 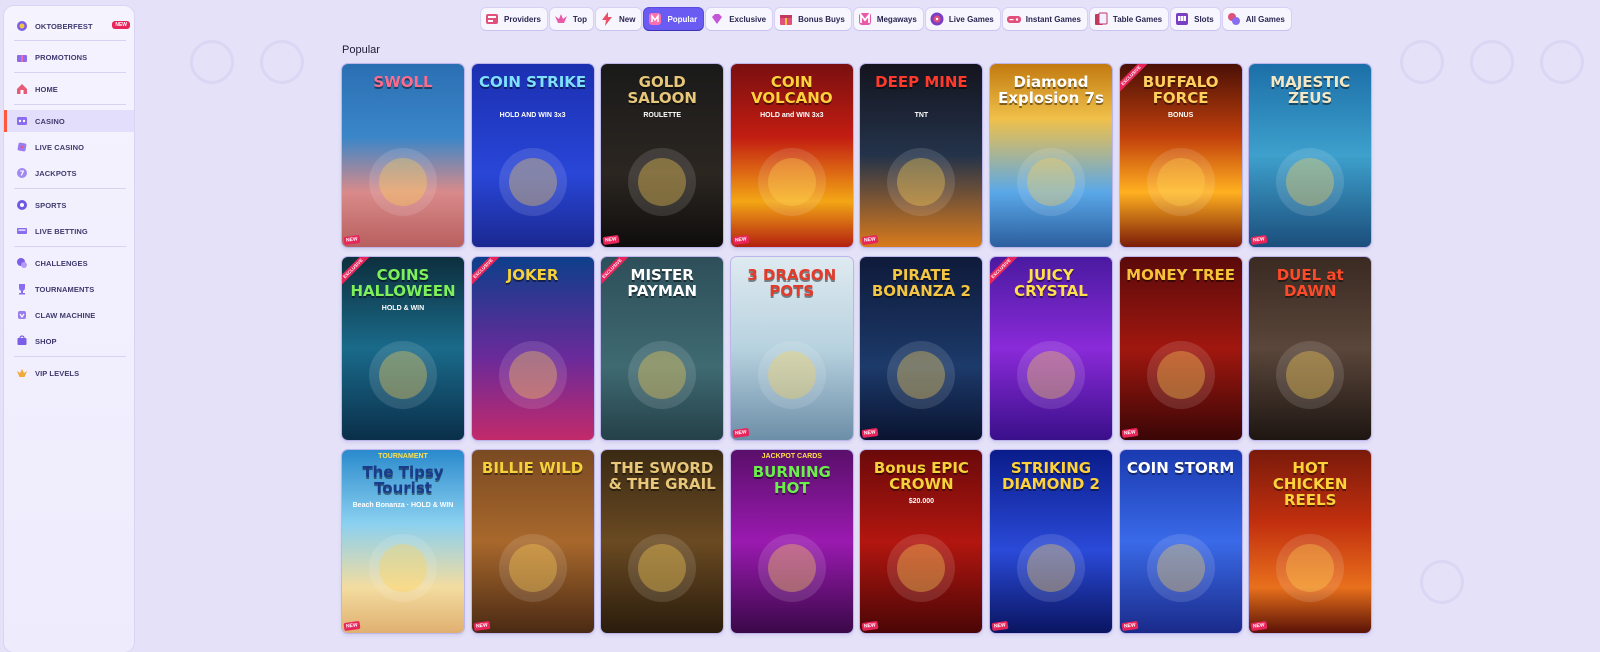 What do you see at coordinates (571, 19) in the screenshot?
I see `tab-top: Top` at bounding box center [571, 19].